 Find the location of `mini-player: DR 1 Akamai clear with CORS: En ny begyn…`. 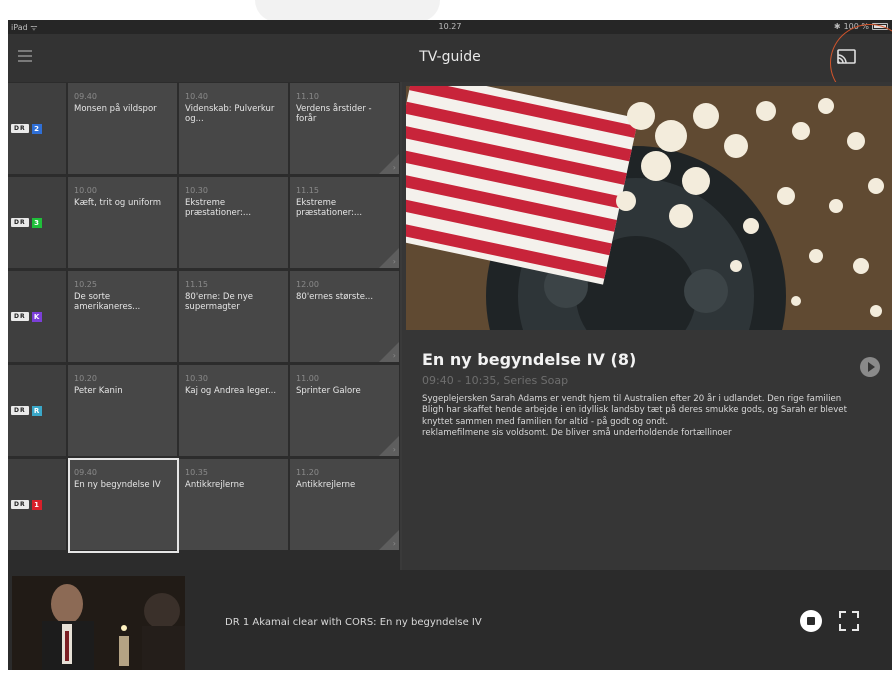

mini-player: DR 1 Akamai clear with CORS: En ny begyn… is located at coordinates (450, 620).